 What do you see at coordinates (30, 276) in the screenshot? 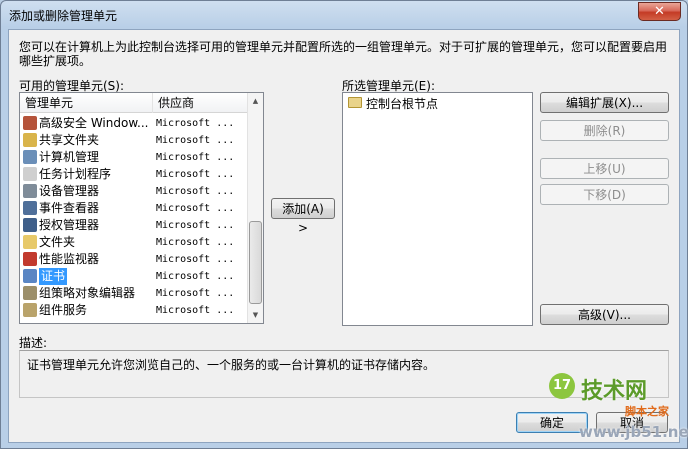
I see `certificate-icon` at bounding box center [30, 276].